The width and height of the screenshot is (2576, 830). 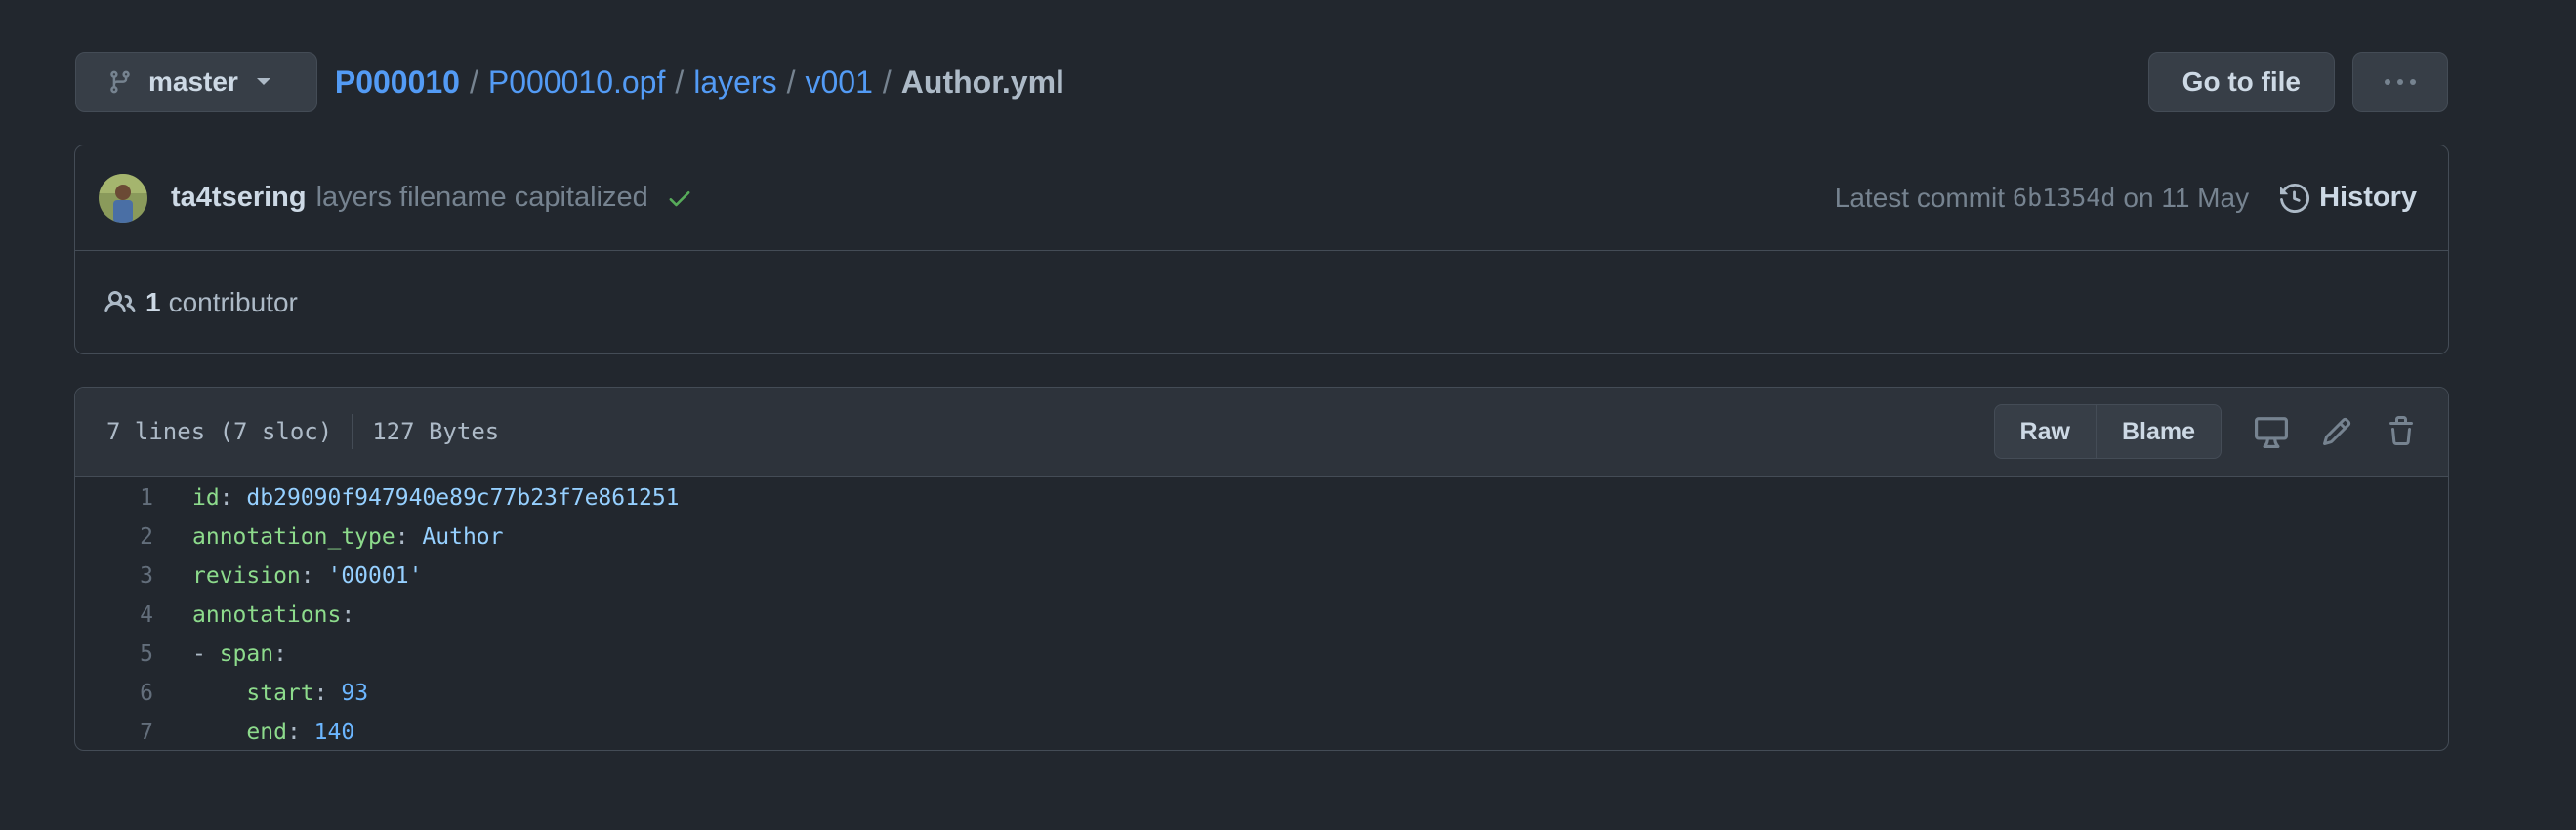 What do you see at coordinates (352, 431) in the screenshot?
I see `divider` at bounding box center [352, 431].